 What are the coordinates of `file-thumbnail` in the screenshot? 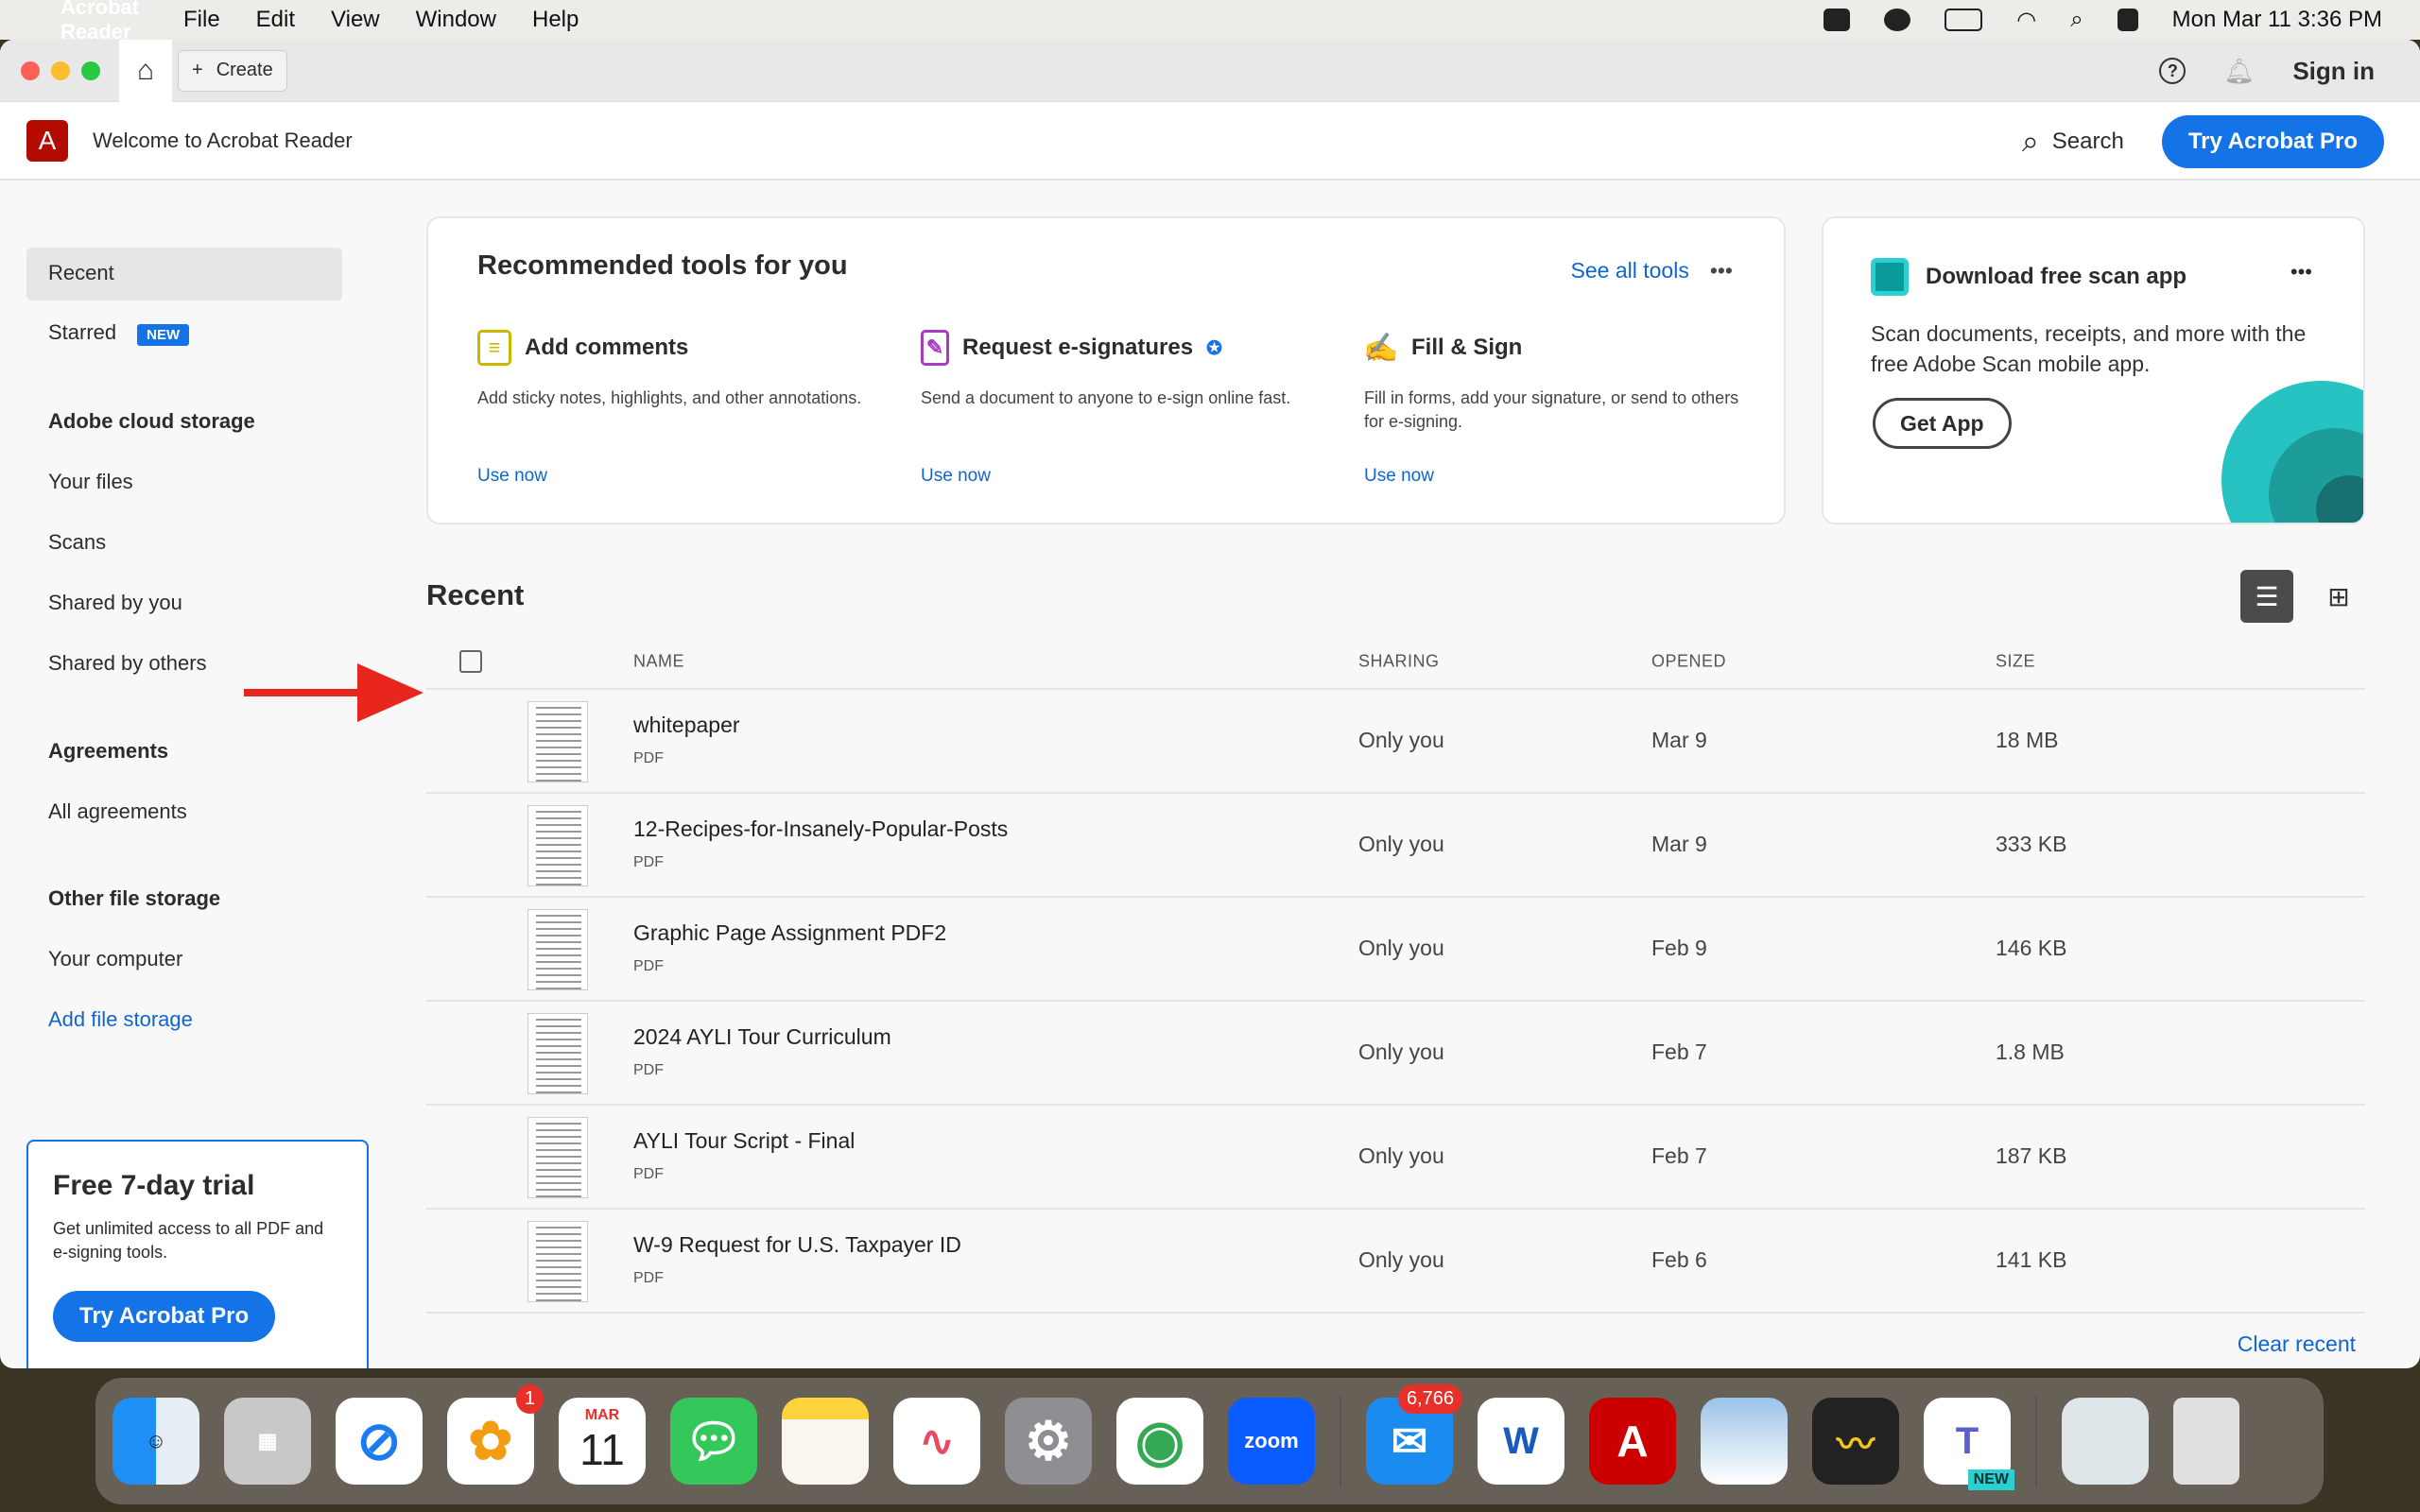 It's located at (557, 1261).